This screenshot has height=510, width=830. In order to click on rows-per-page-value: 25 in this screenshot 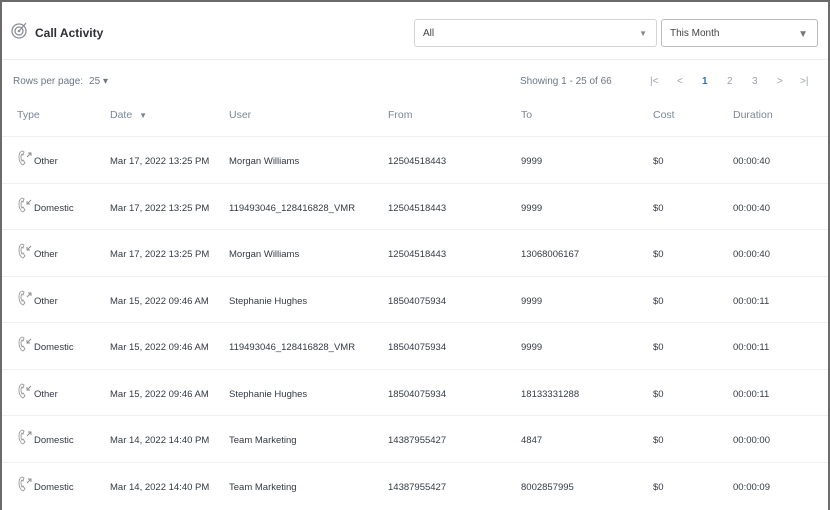, I will do `click(95, 81)`.